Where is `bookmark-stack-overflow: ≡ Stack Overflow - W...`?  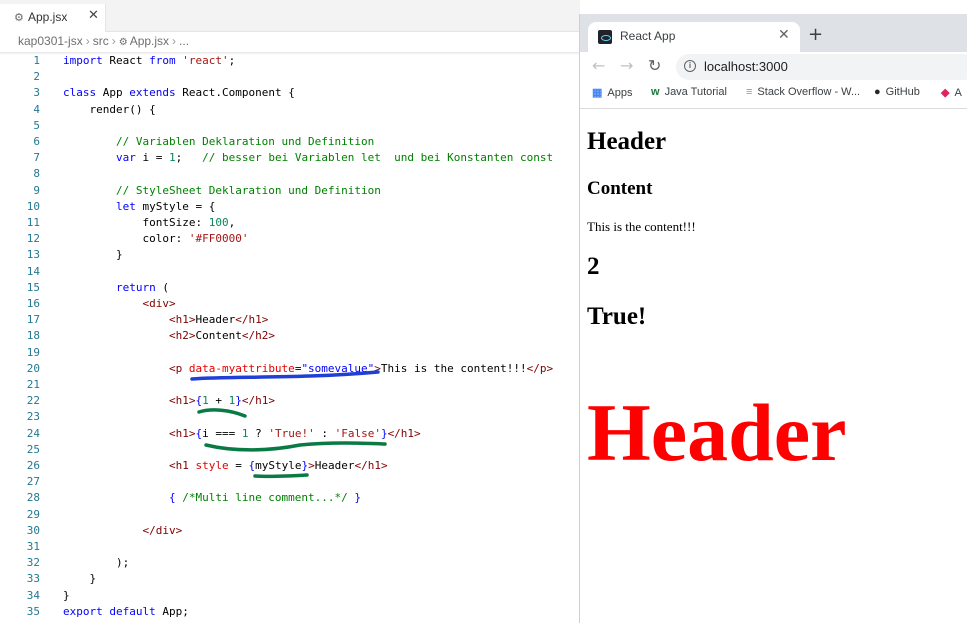 bookmark-stack-overflow: ≡ Stack Overflow - W... is located at coordinates (803, 92).